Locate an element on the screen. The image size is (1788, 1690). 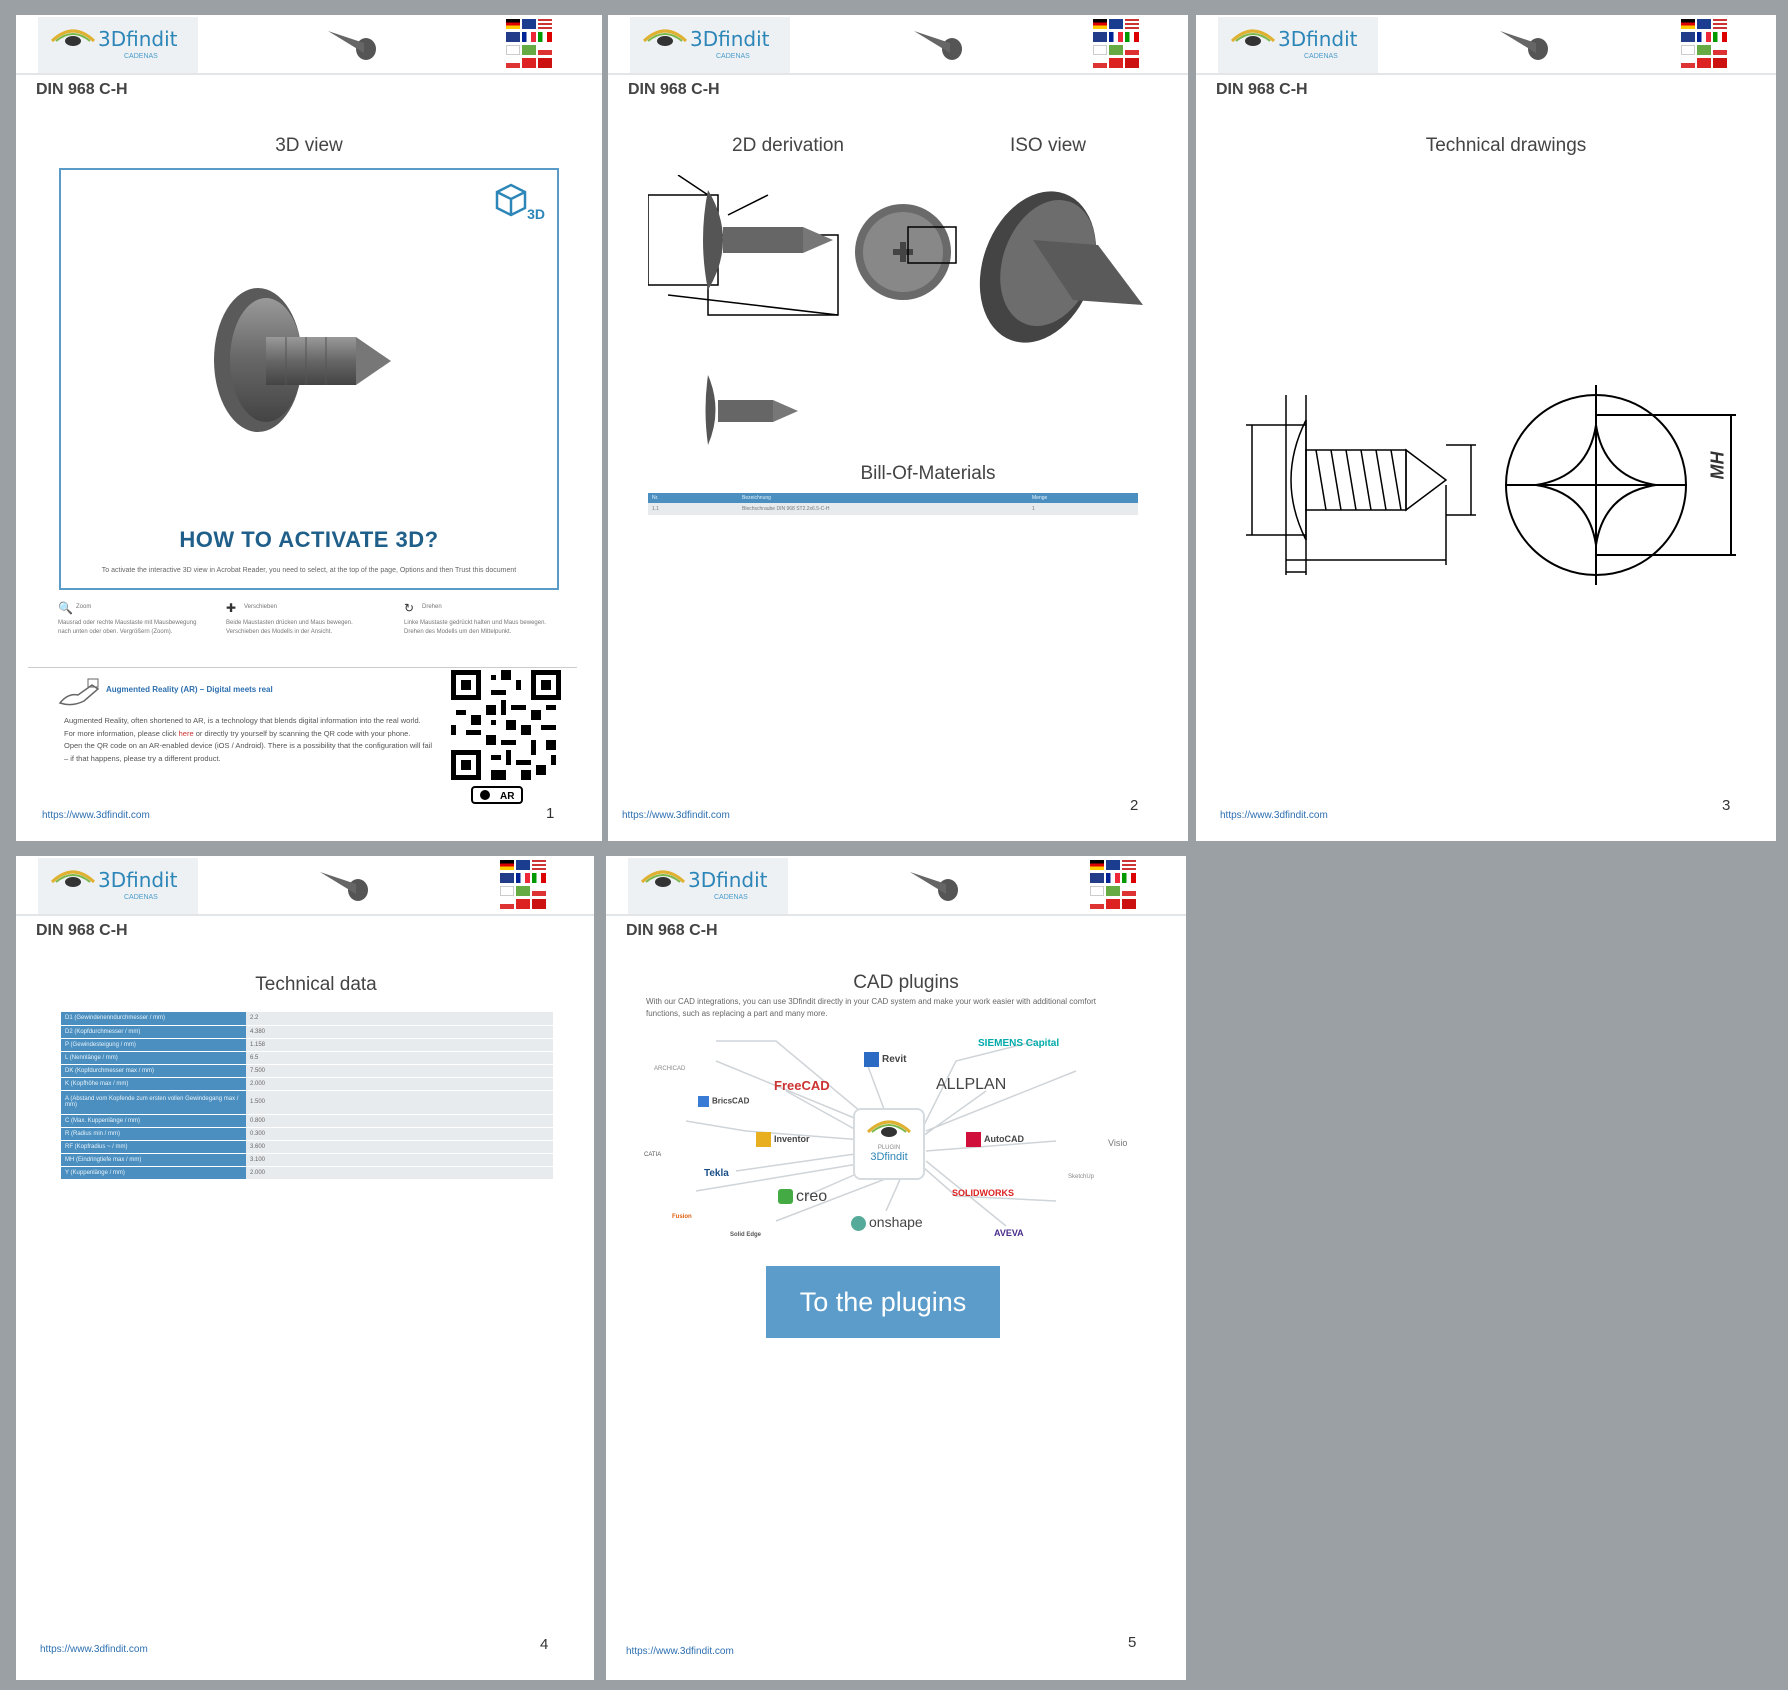
page-header: 3Dfindit CADENAS is located at coordinates (309, 45).